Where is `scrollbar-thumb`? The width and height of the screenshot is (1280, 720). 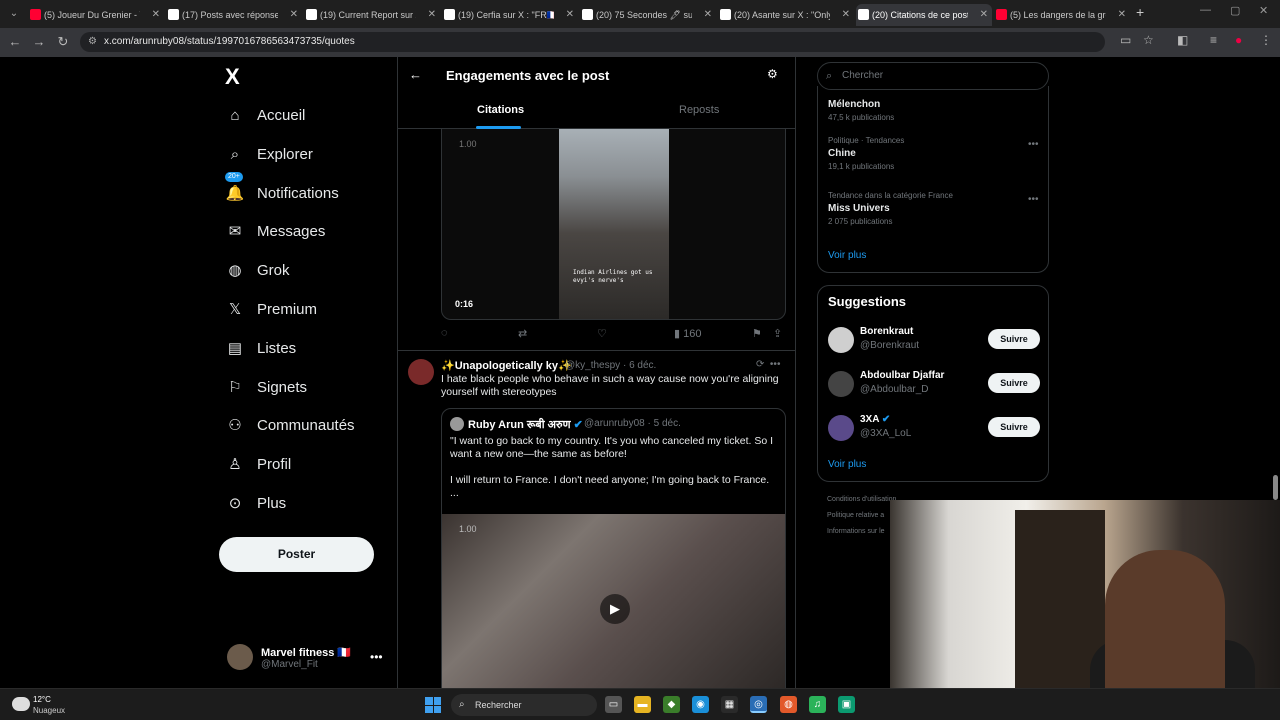
scrollbar-thumb is located at coordinates (1275, 487).